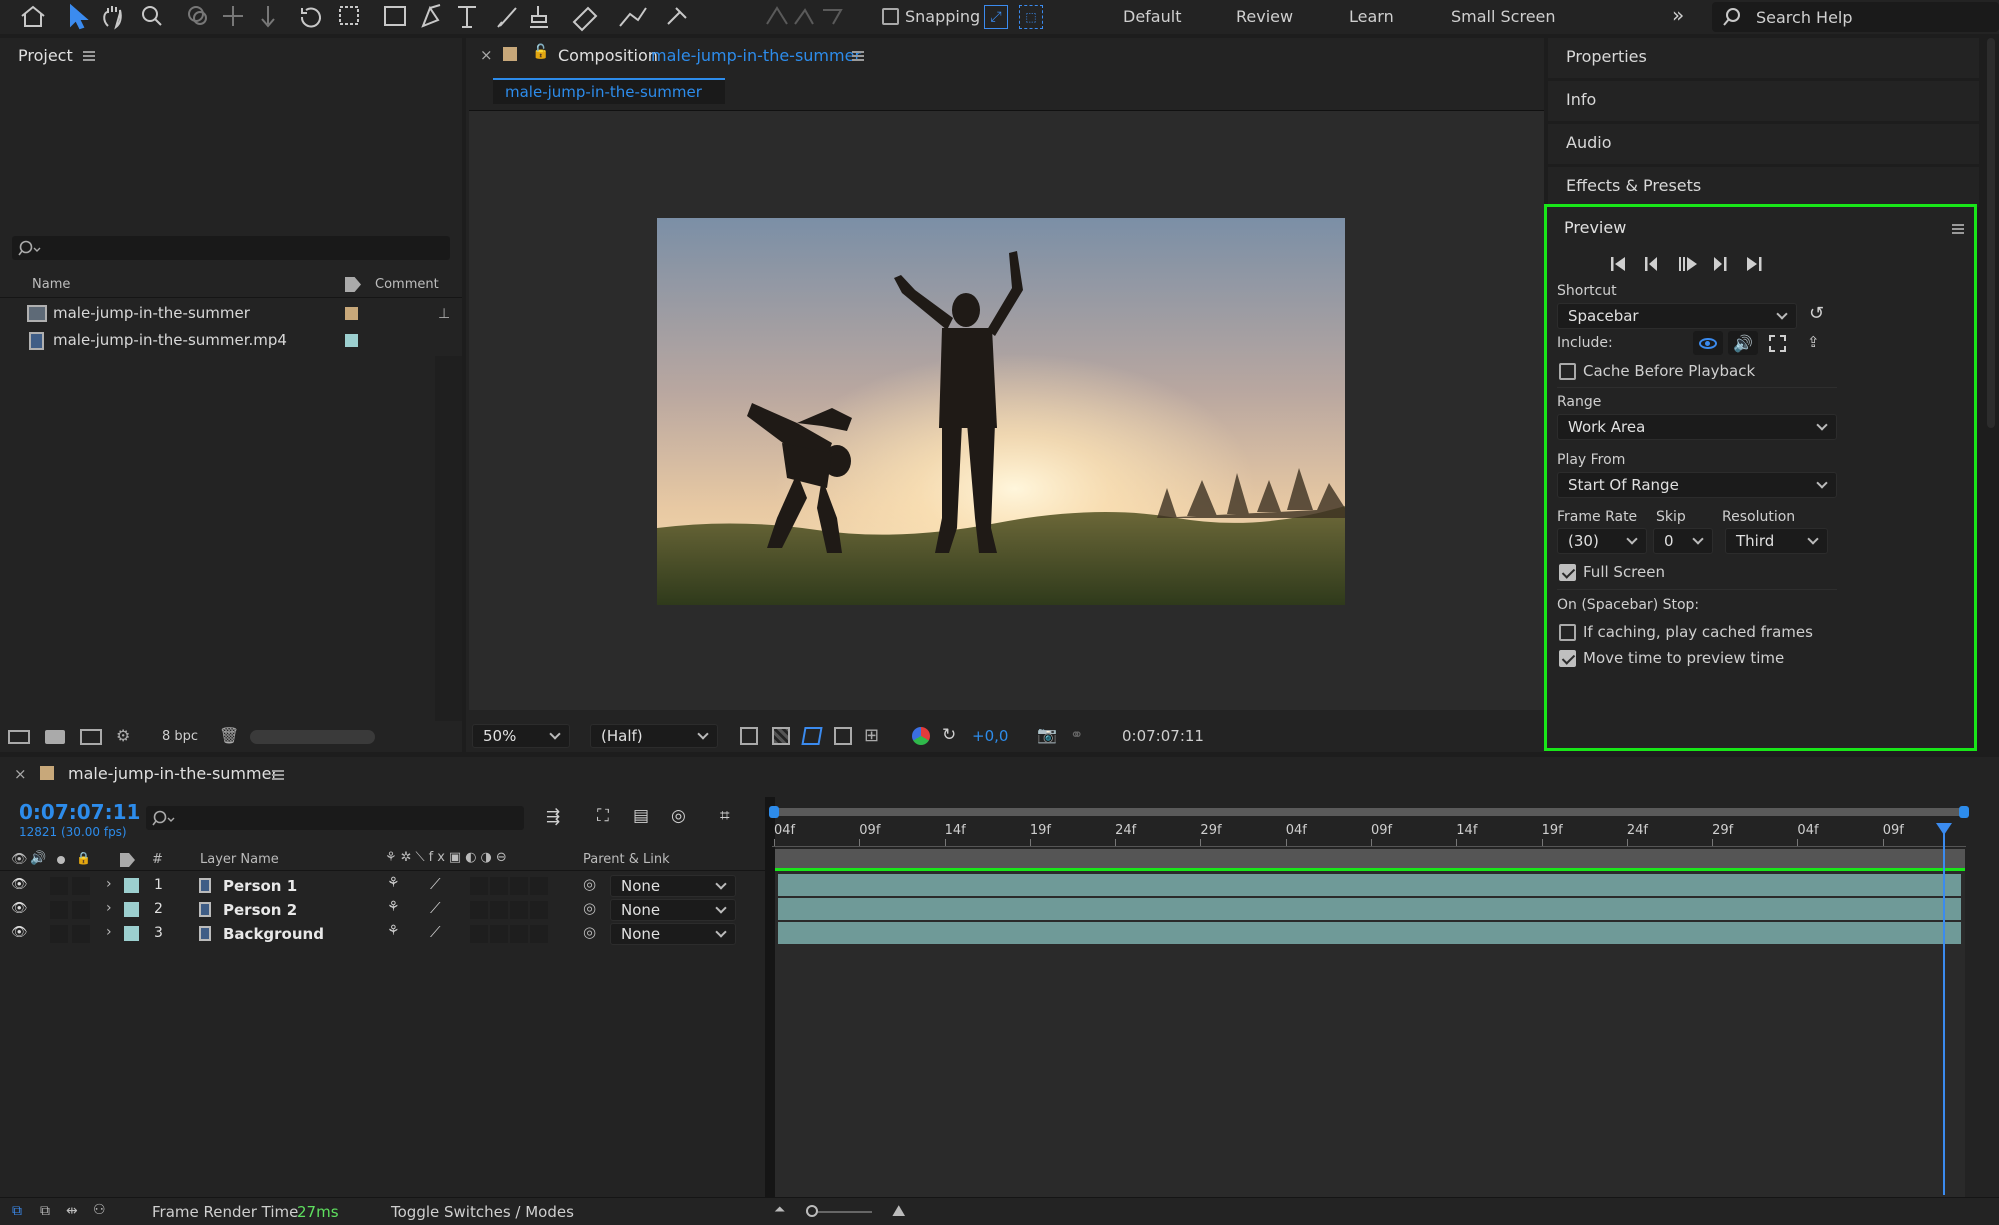 The height and width of the screenshot is (1225, 1999). What do you see at coordinates (109, 884) in the screenshot?
I see `expand-chevron-icon: ›` at bounding box center [109, 884].